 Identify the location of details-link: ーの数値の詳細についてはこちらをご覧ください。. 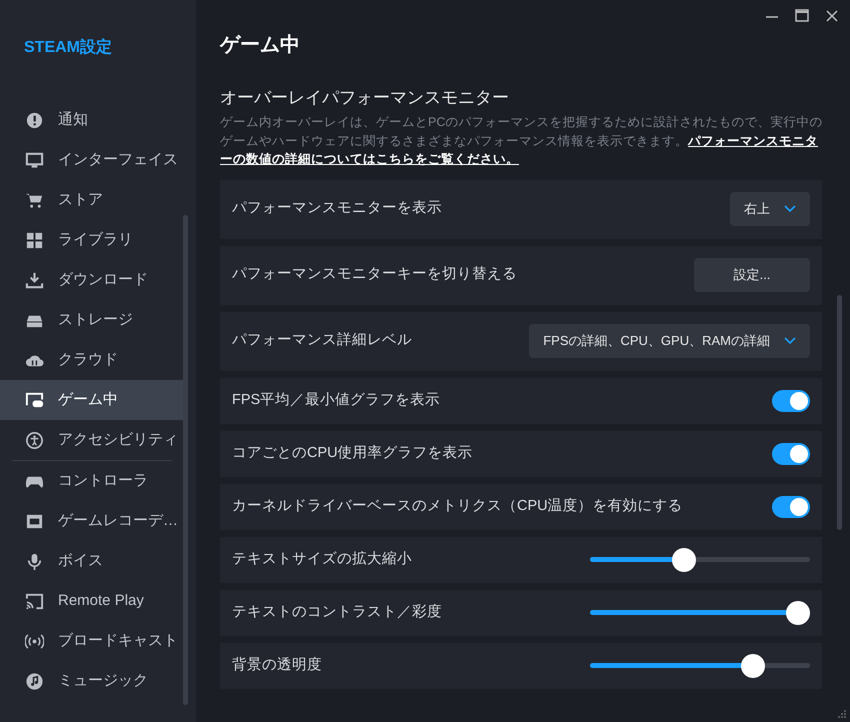
(369, 159).